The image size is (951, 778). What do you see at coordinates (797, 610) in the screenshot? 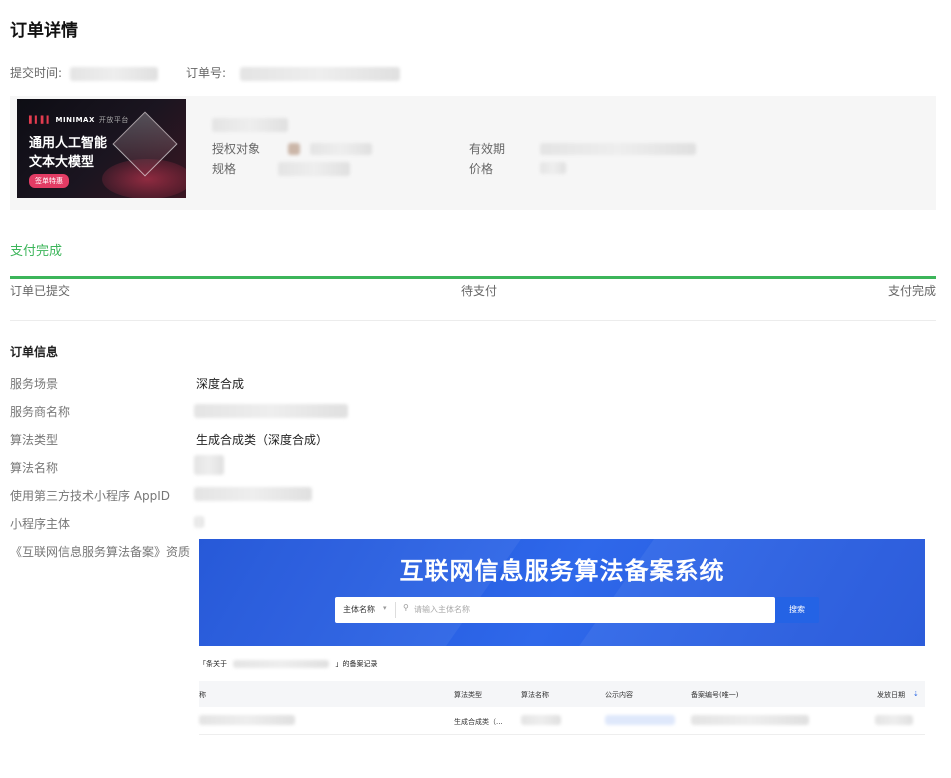
I see `search-button: 搜索` at bounding box center [797, 610].